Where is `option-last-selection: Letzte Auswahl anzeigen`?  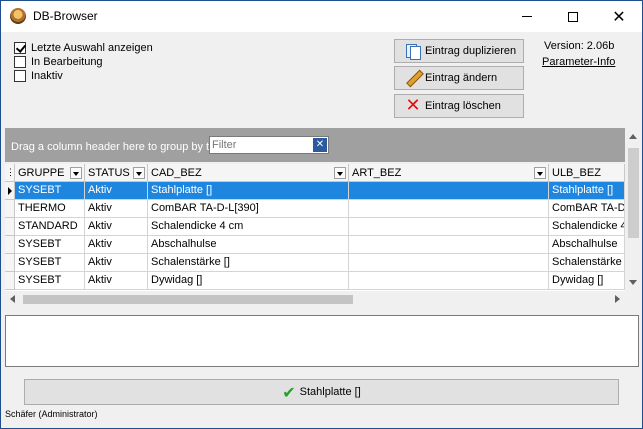
option-last-selection: Letzte Auswahl anzeigen is located at coordinates (83, 48).